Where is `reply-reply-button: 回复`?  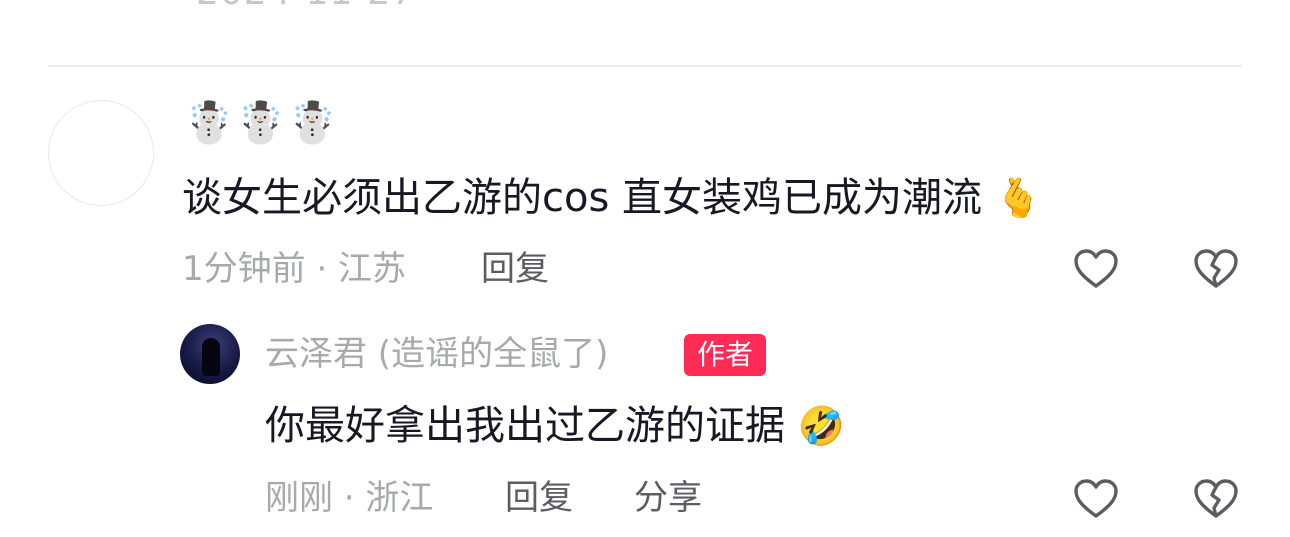
reply-reply-button: 回复 is located at coordinates (539, 498).